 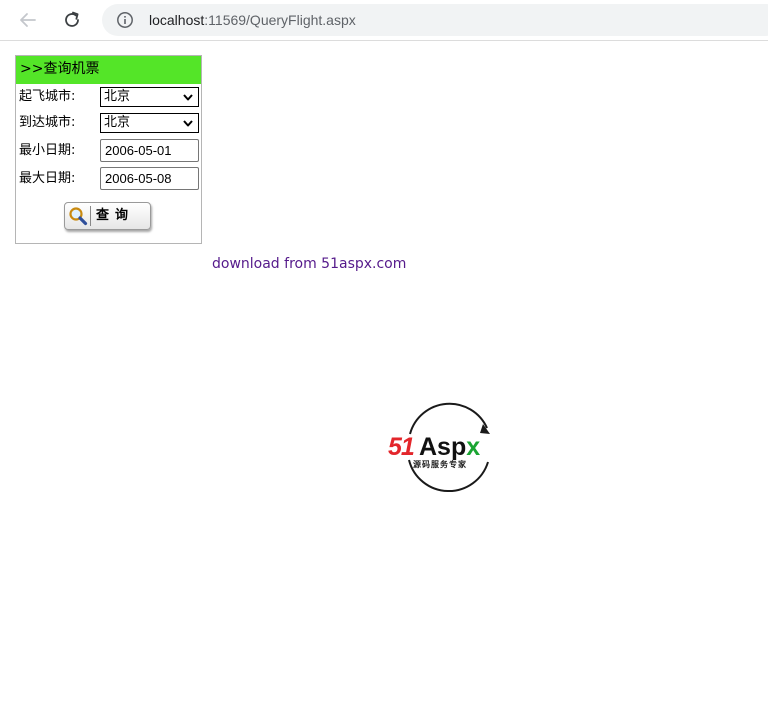 I want to click on logo-word-main: Asp, so click(x=443, y=447).